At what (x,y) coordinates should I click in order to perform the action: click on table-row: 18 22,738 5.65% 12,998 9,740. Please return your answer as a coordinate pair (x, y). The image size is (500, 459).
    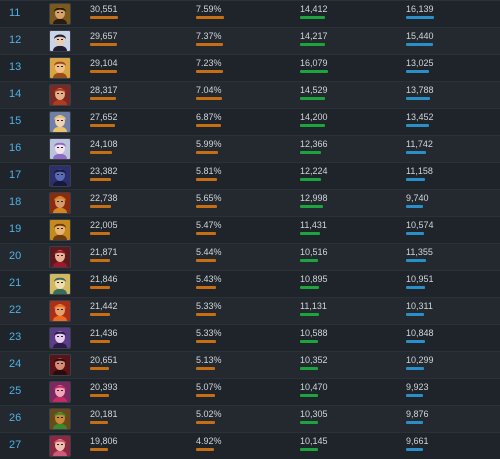
    Looking at the image, I should click on (250, 202).